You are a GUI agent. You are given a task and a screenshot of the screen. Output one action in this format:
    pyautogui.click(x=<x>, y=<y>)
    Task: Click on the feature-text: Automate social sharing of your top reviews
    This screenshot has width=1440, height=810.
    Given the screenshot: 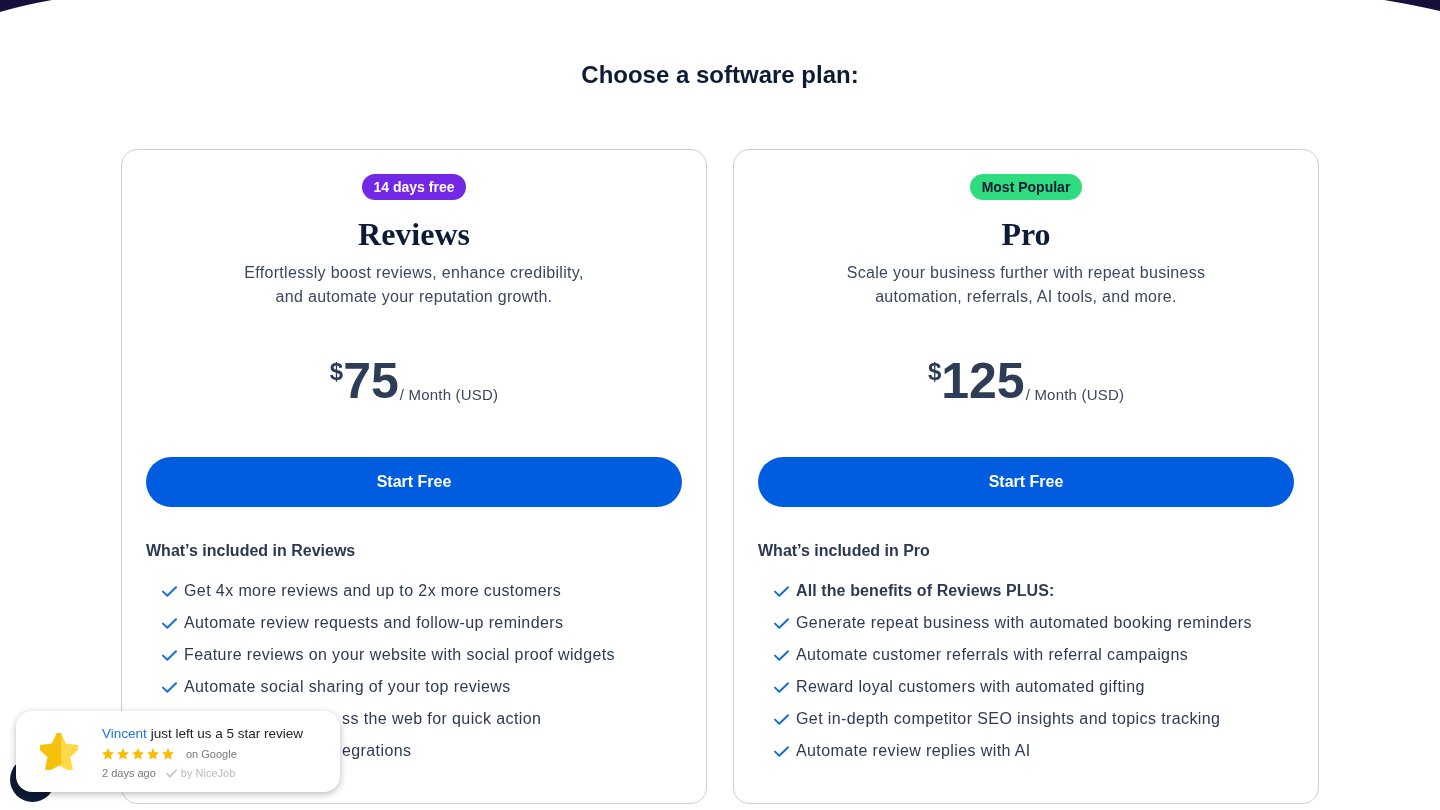 What is the action you would take?
    pyautogui.click(x=347, y=687)
    